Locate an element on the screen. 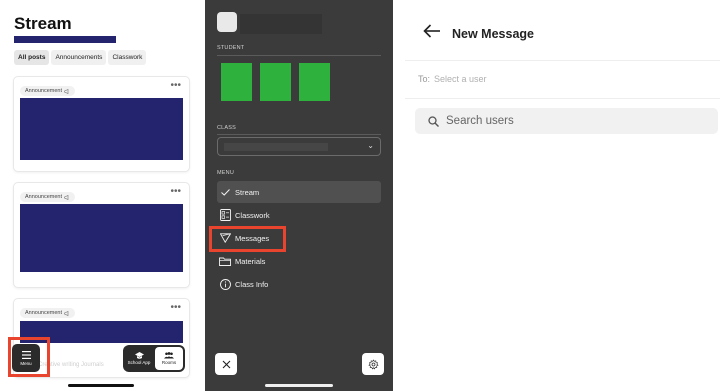 The image size is (720, 391). stream-tabs: All posts Announcements Classwork is located at coordinates (80, 57).